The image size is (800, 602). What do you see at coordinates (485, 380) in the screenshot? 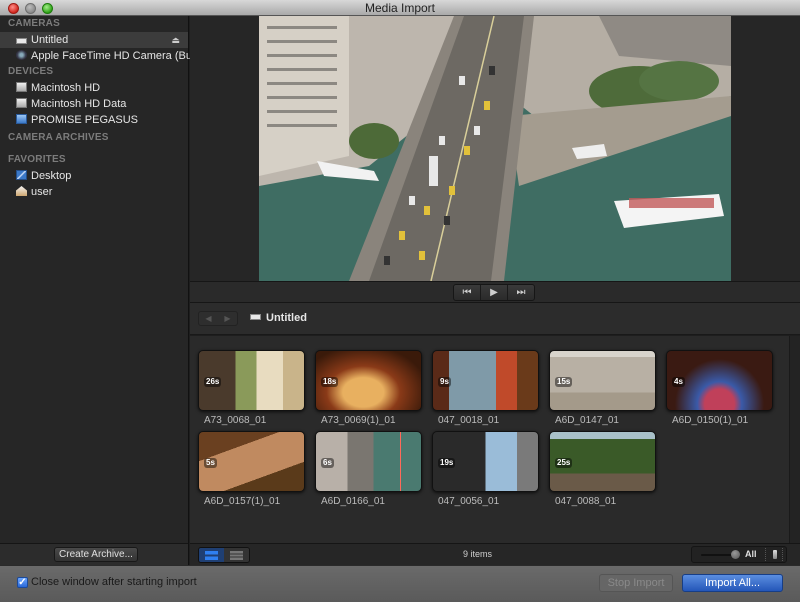
I see `clip-thumbnail: 9s` at bounding box center [485, 380].